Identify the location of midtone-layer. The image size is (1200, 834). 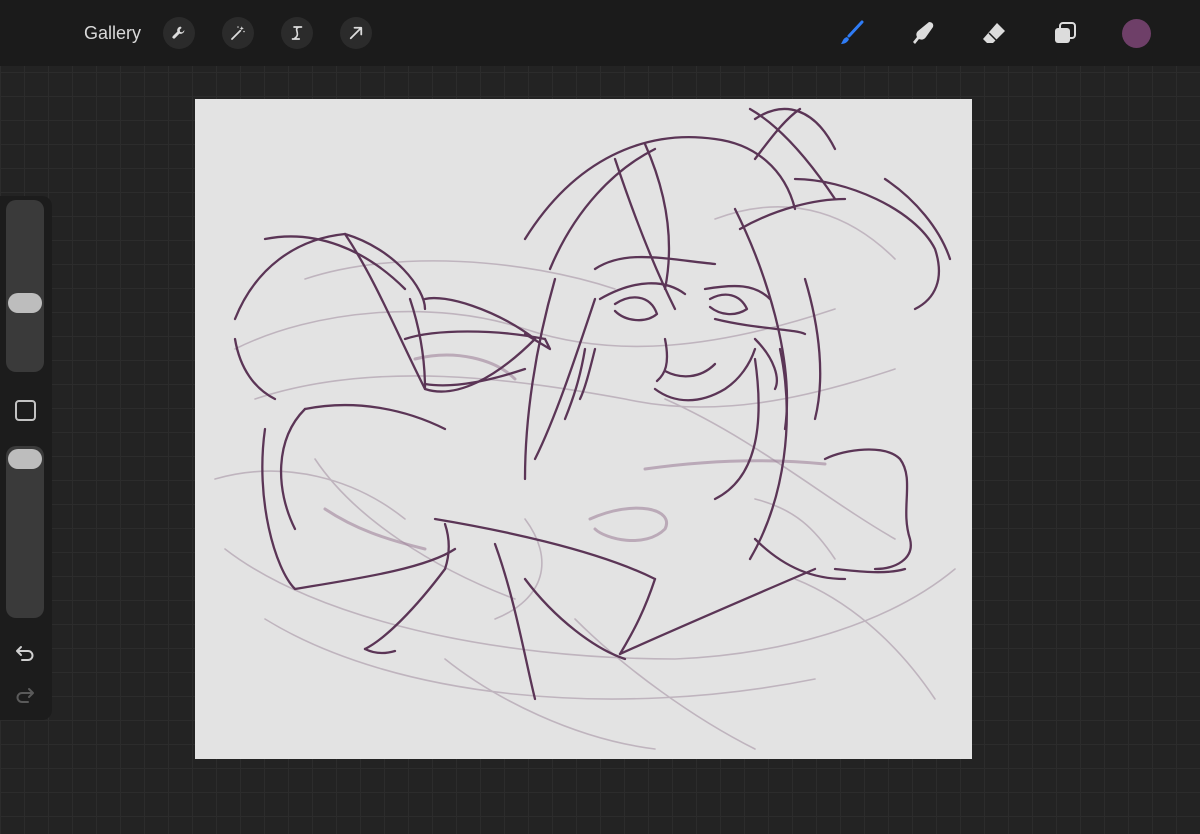
(575, 452).